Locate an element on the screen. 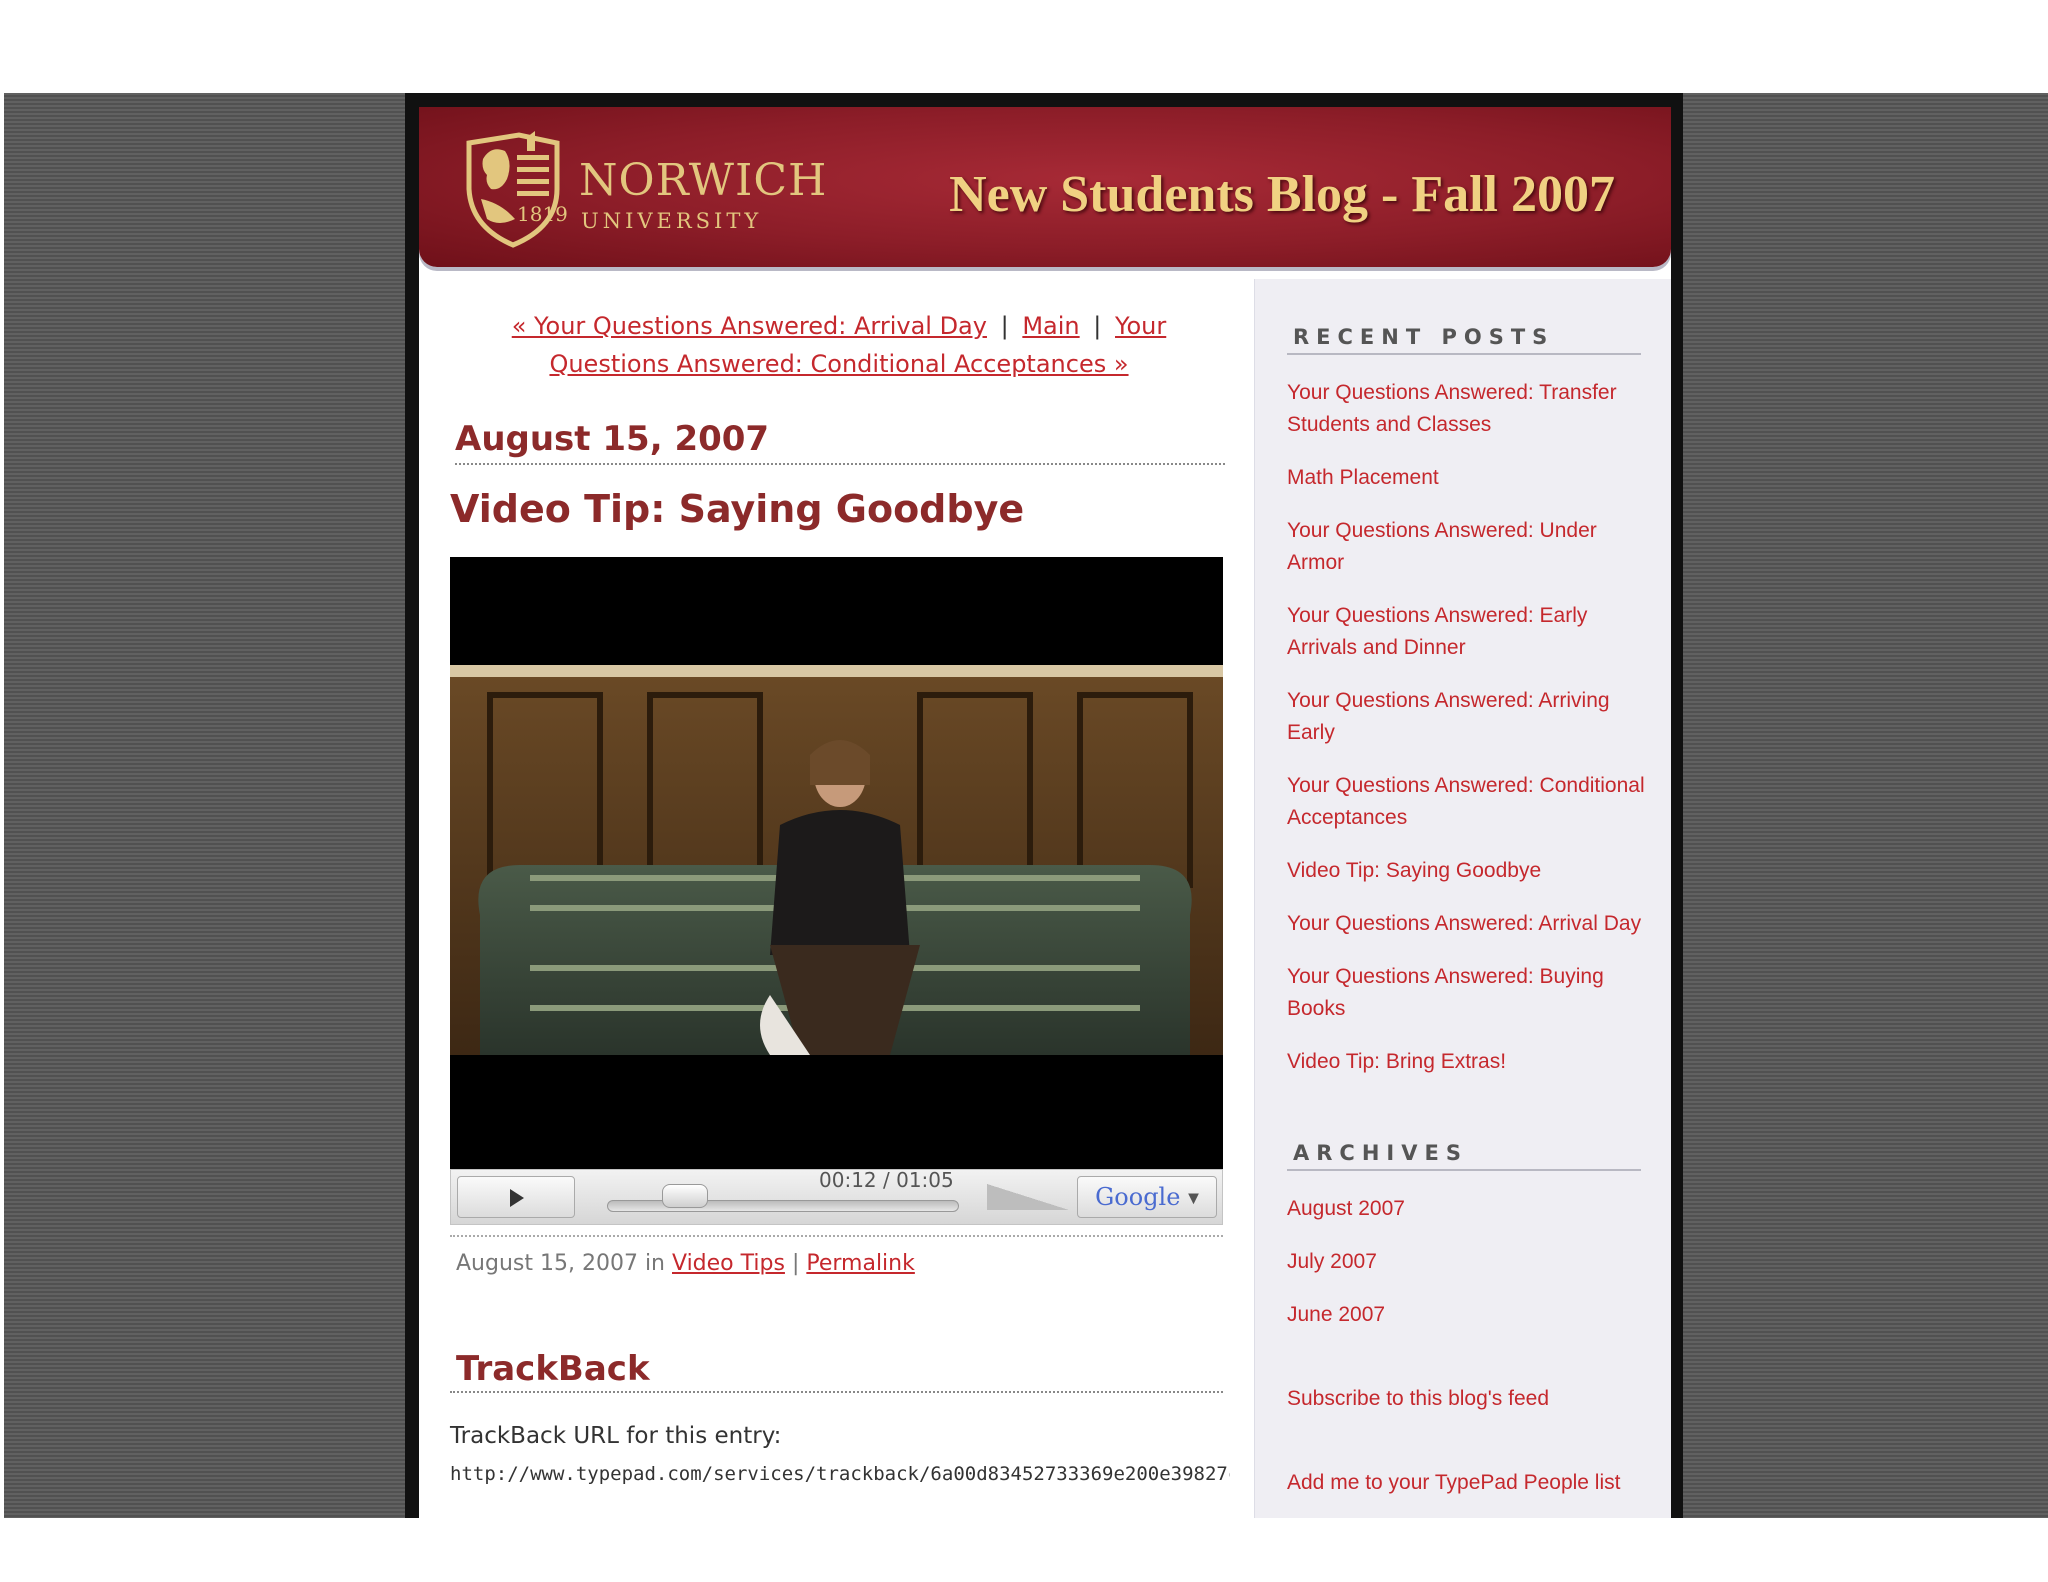  post-title: Video Tip: Saying Goodbye is located at coordinates (737, 509).